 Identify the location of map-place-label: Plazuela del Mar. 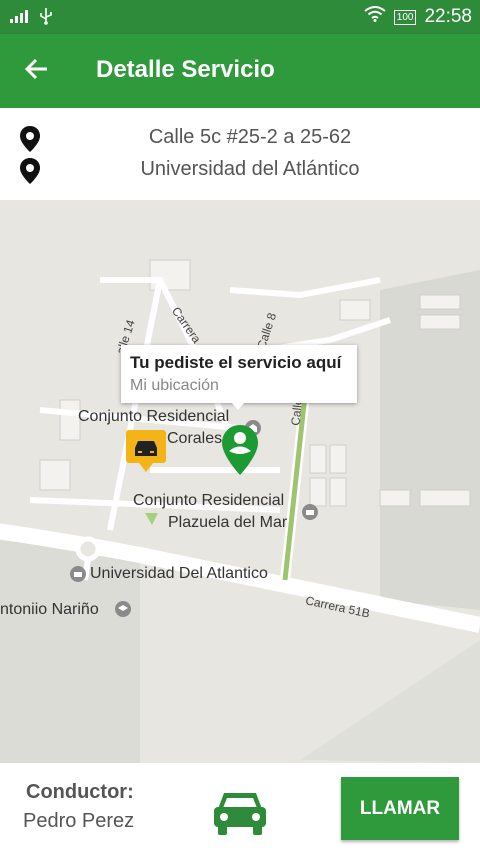
(228, 522).